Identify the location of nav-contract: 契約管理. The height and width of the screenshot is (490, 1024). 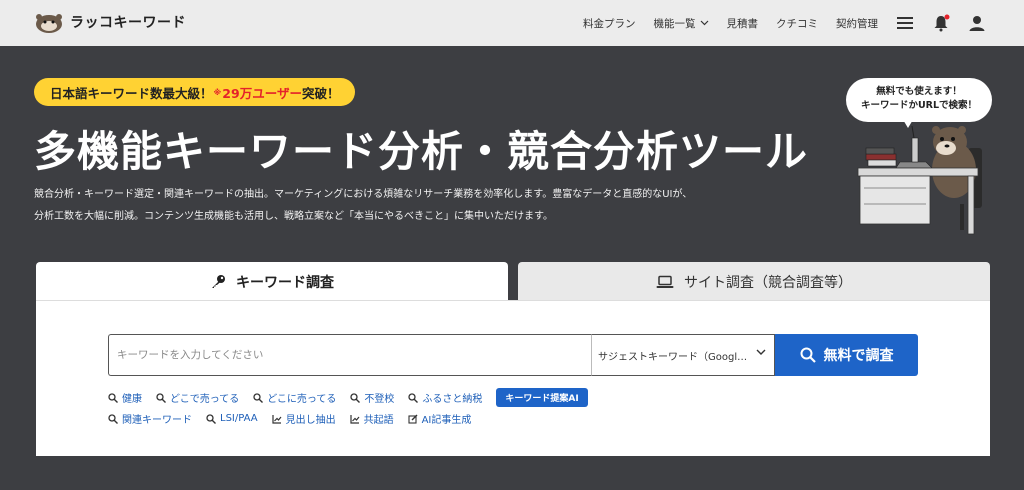
(857, 23).